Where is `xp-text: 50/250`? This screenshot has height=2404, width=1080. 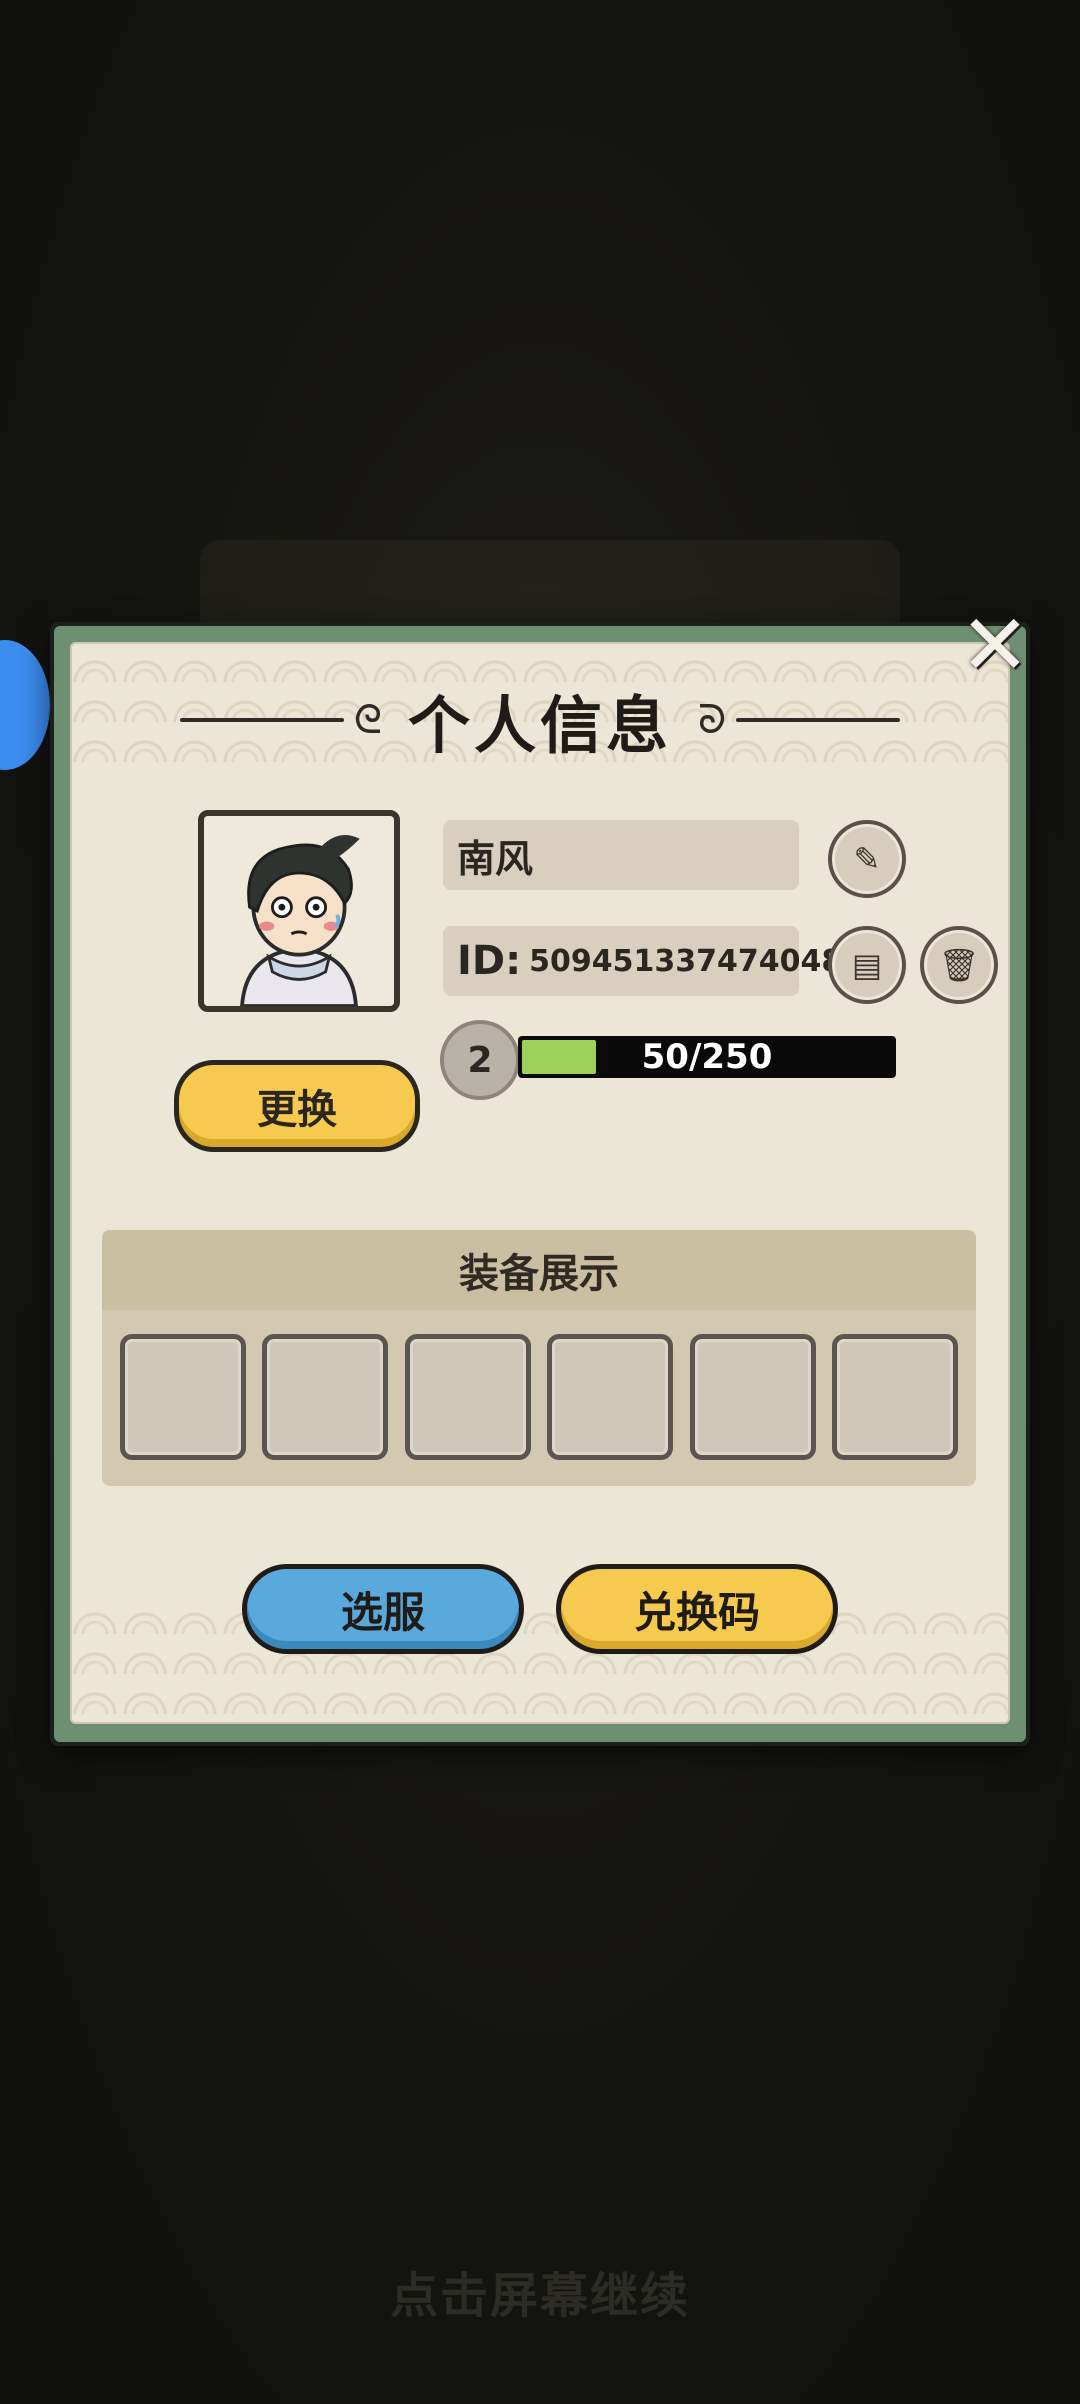 xp-text: 50/250 is located at coordinates (707, 1057).